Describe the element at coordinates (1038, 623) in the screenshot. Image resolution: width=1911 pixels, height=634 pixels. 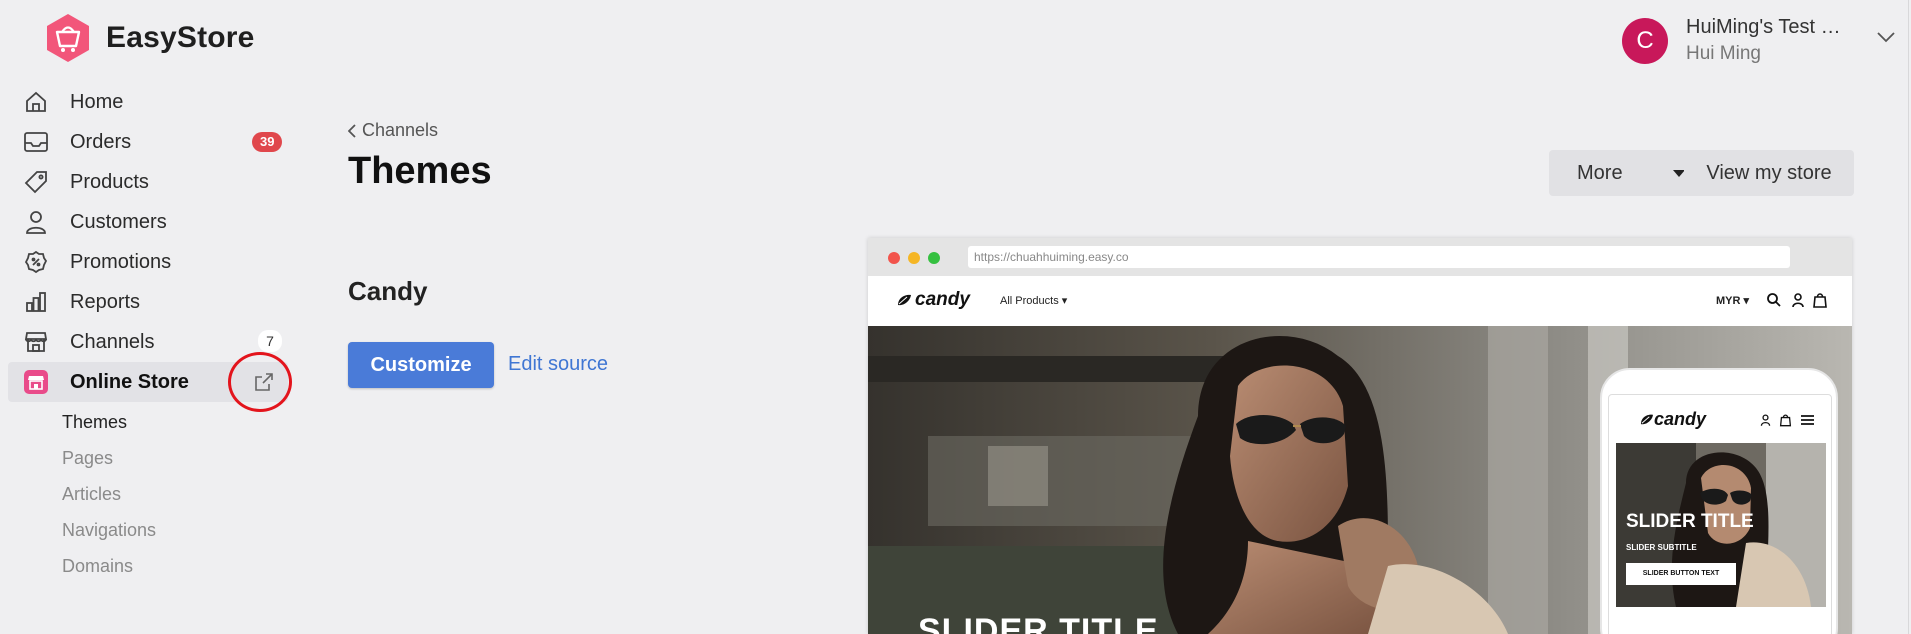
I see `preview-hero-title: SLIDER TITLE` at that location.